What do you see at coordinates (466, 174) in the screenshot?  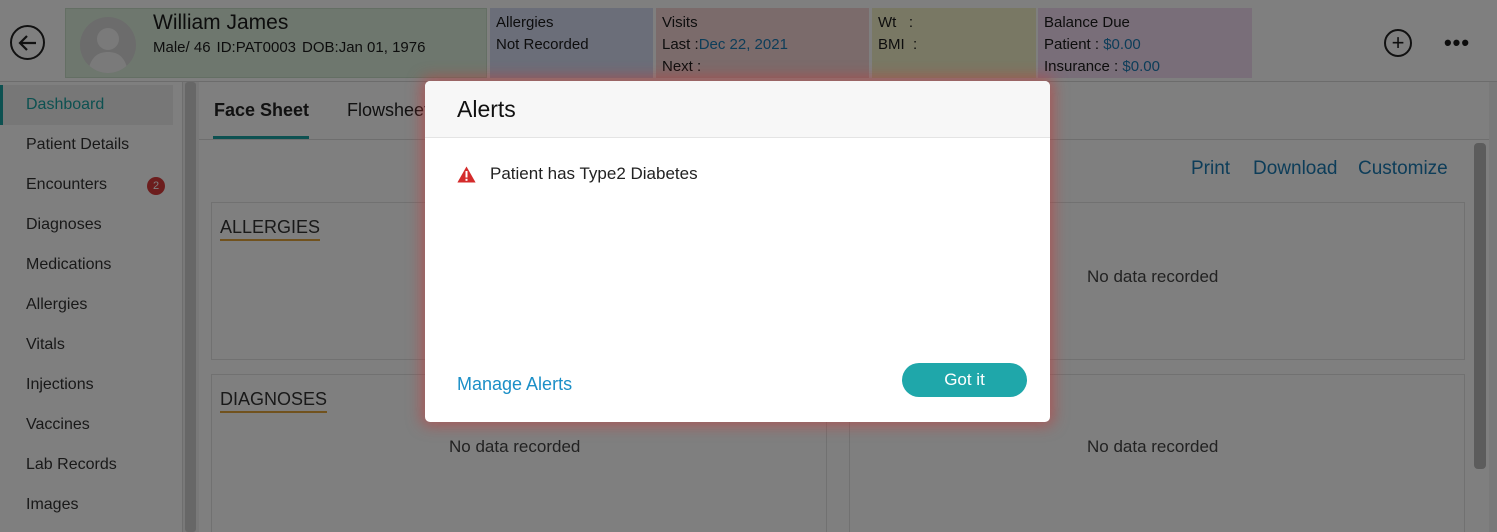 I see `warning-icon` at bounding box center [466, 174].